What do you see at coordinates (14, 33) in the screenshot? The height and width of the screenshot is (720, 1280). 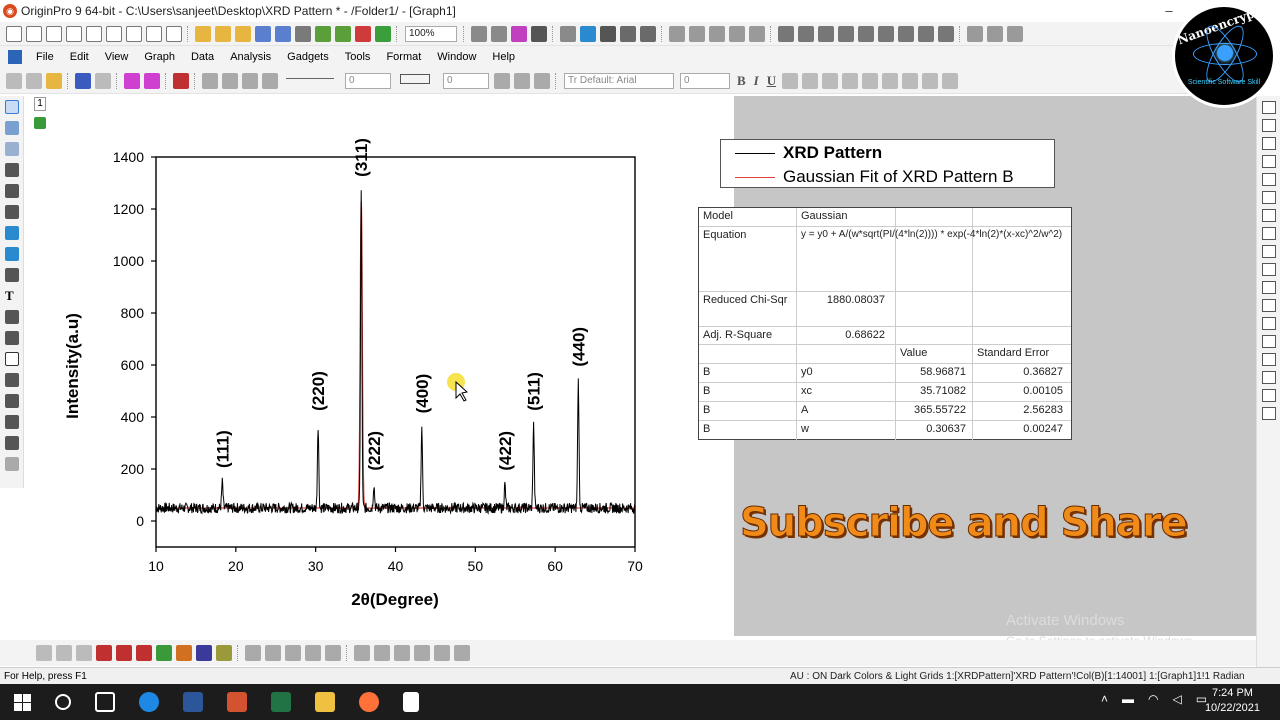 I see `new-project-icon` at bounding box center [14, 33].